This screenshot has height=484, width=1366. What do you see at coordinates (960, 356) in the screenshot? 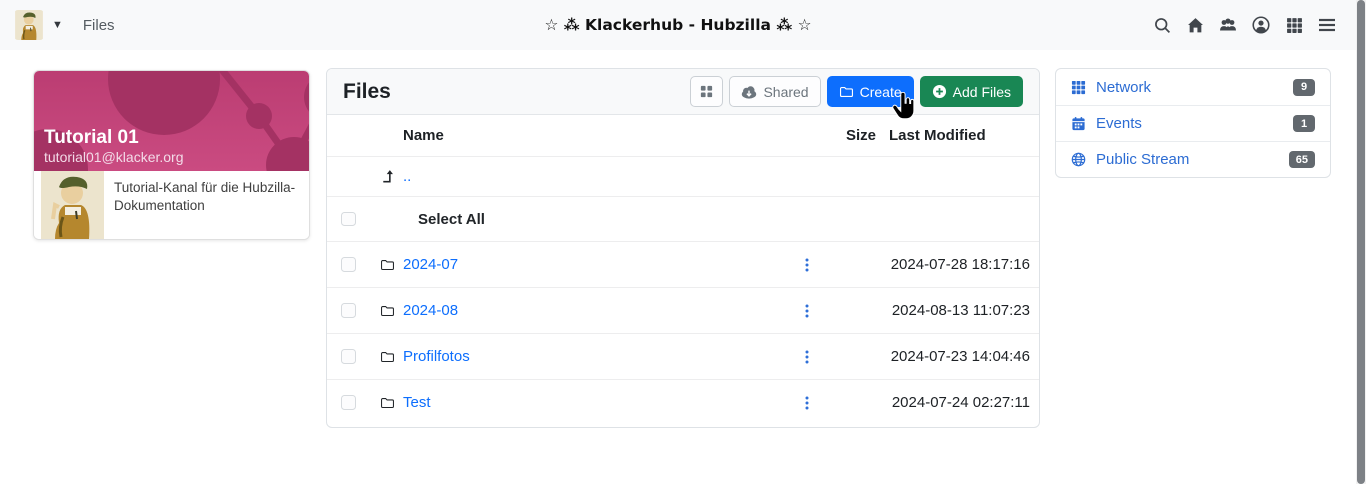
I see `row-modified: 2024-07-23 14:04:46` at bounding box center [960, 356].